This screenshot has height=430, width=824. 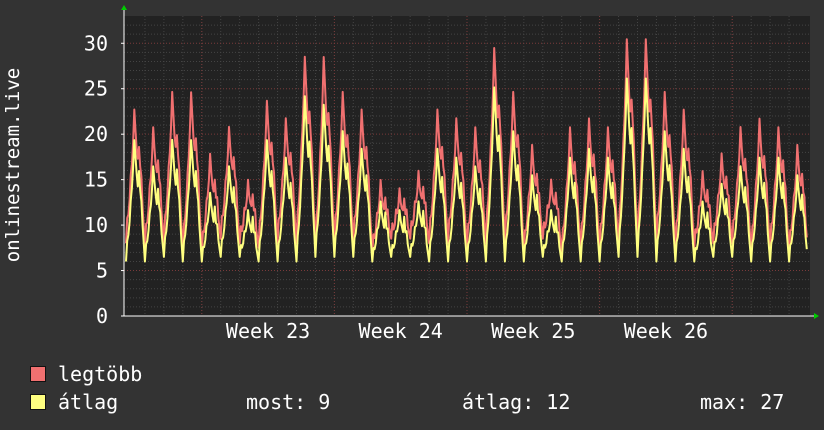 I want to click on legend-swatch-max, so click(x=38, y=374).